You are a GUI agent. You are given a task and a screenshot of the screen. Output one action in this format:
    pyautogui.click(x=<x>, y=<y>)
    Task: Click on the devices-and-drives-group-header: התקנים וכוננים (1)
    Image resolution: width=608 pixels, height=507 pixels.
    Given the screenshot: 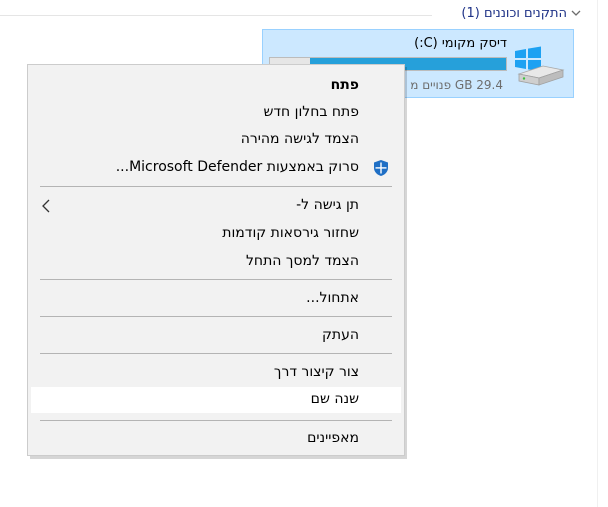 What is the action you would take?
    pyautogui.click(x=292, y=15)
    